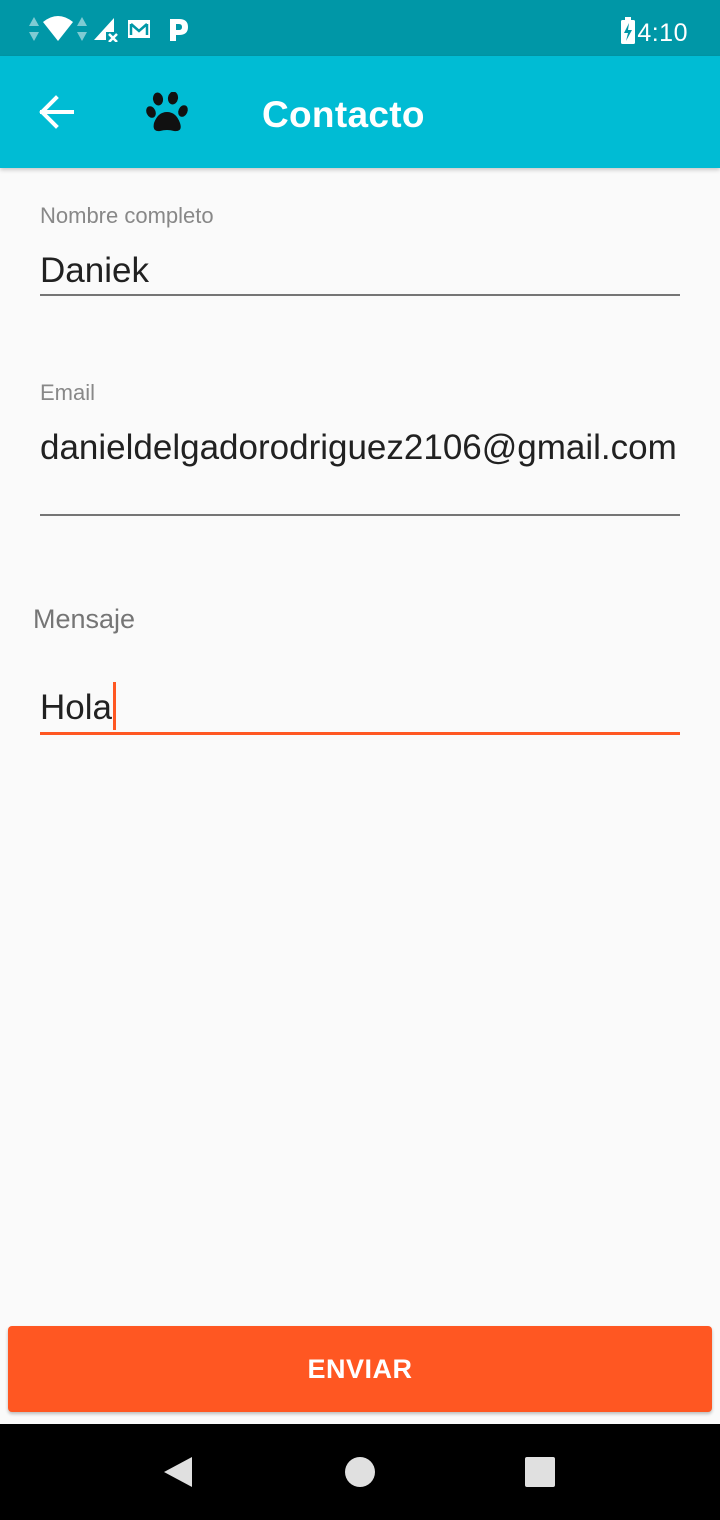 This screenshot has width=720, height=1520. What do you see at coordinates (84, 619) in the screenshot?
I see `message-label: Mensaje` at bounding box center [84, 619].